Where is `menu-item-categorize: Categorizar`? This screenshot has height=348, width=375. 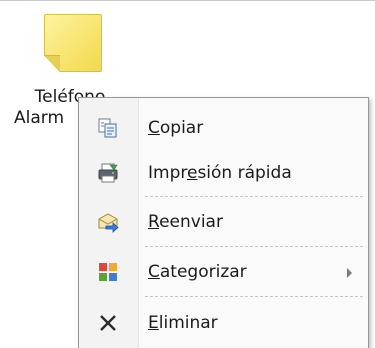 menu-item-categorize: Categorizar is located at coordinates (223, 272).